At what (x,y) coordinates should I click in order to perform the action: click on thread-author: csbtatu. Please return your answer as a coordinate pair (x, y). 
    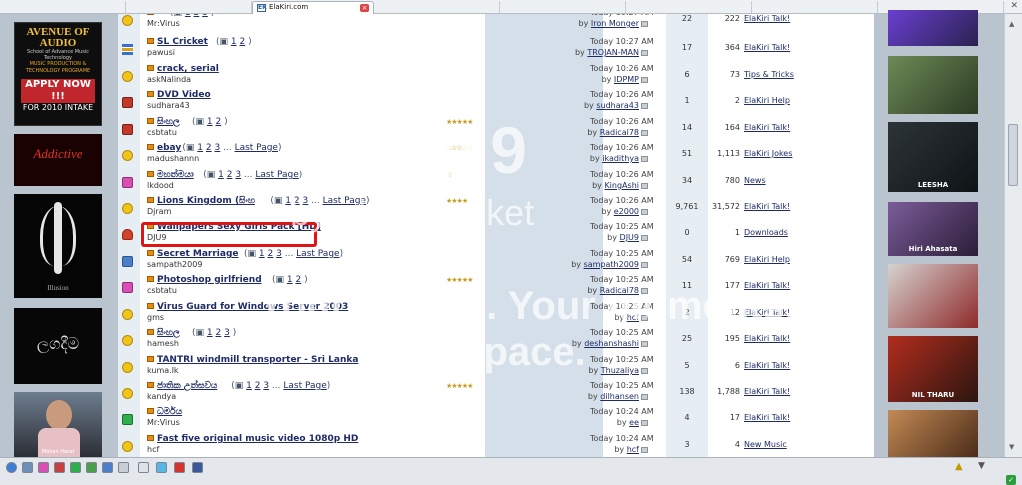
    Looking at the image, I should click on (162, 290).